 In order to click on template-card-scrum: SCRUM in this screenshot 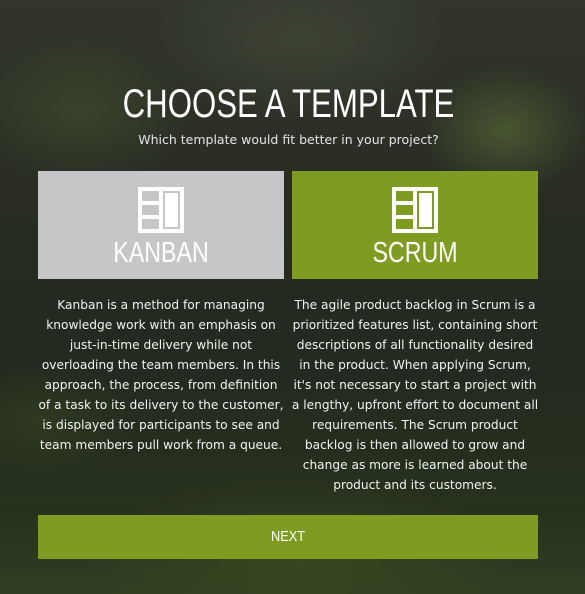, I will do `click(415, 225)`.